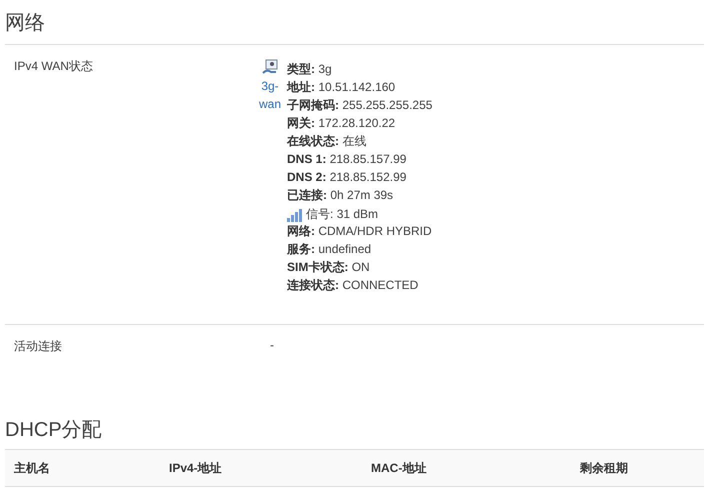 The height and width of the screenshot is (494, 709). I want to click on detail-text: 在线状态: 在线, so click(326, 141).